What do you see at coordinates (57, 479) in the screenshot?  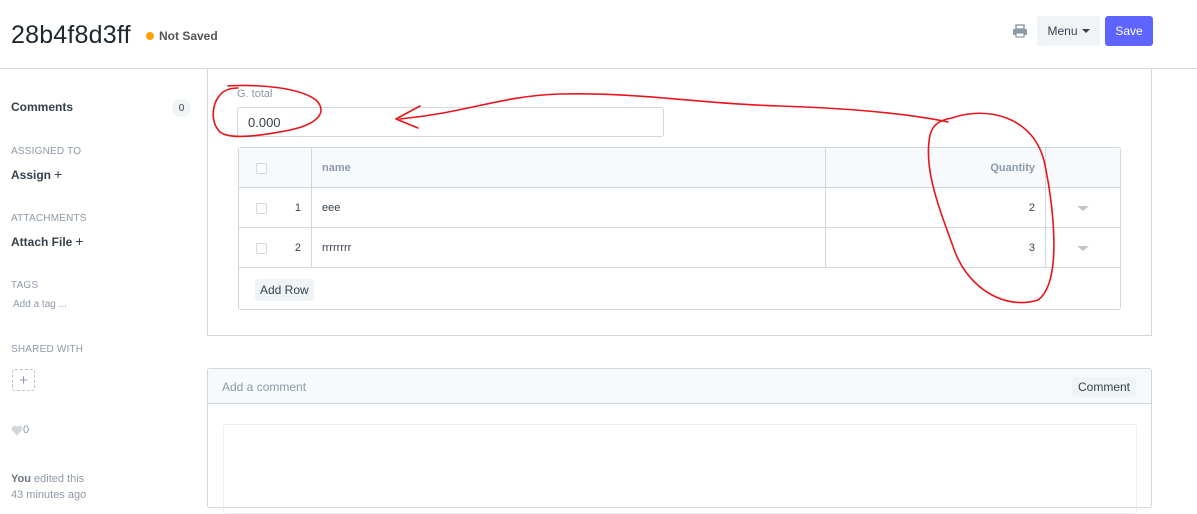 I see `activity-action: edited this` at bounding box center [57, 479].